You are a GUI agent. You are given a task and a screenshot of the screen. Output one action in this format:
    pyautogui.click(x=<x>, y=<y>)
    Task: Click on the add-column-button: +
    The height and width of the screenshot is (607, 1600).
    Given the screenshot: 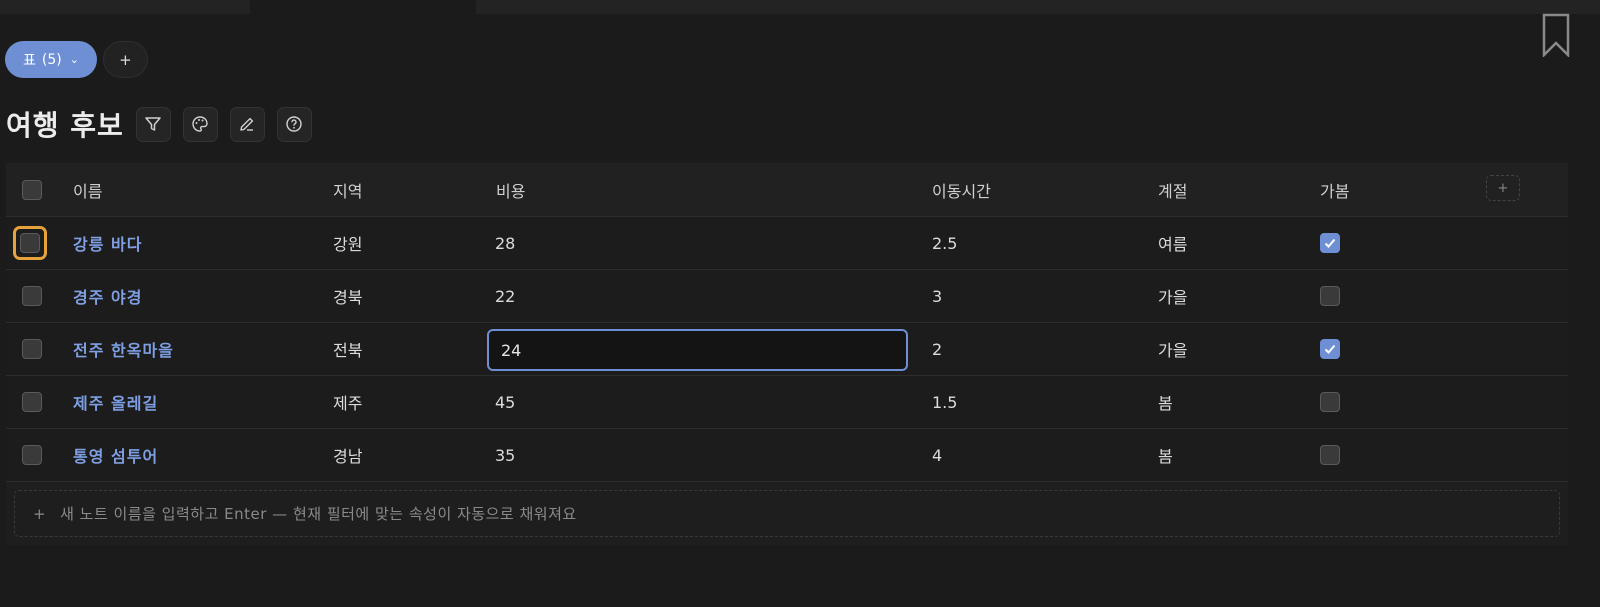 What is the action you would take?
    pyautogui.click(x=1503, y=188)
    